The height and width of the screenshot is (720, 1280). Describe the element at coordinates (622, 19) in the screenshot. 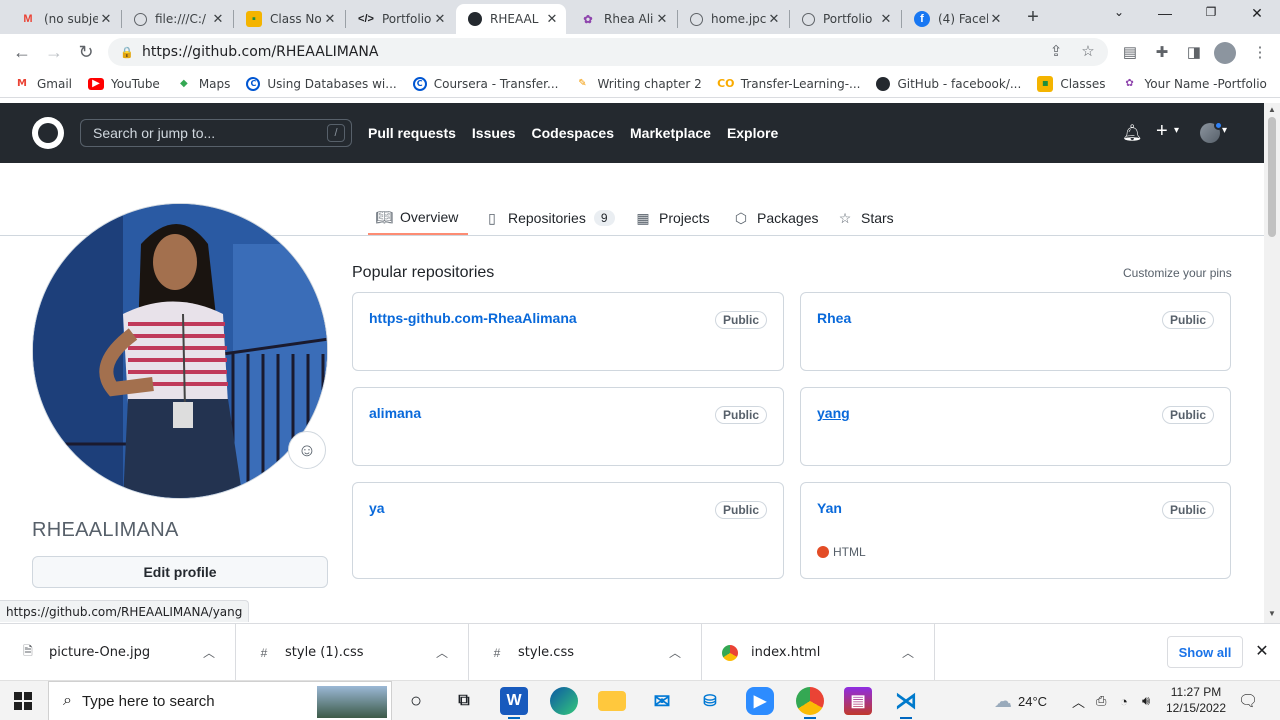

I see `browser-tab: ✿ Rhea Alir ✕` at that location.